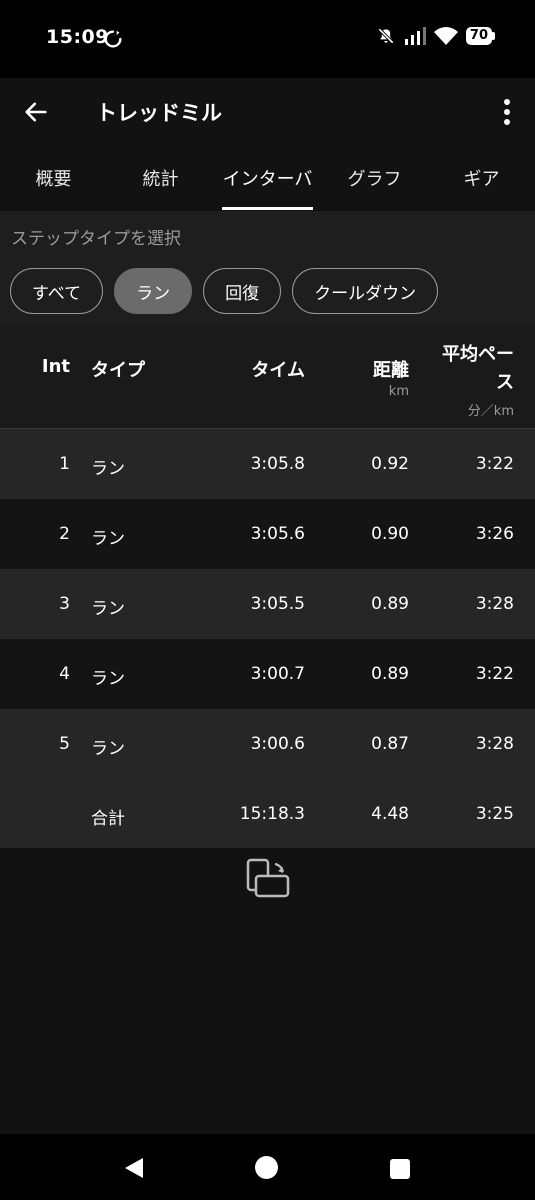 The height and width of the screenshot is (1200, 535). What do you see at coordinates (494, 814) in the screenshot?
I see `total-pace: 3:25` at bounding box center [494, 814].